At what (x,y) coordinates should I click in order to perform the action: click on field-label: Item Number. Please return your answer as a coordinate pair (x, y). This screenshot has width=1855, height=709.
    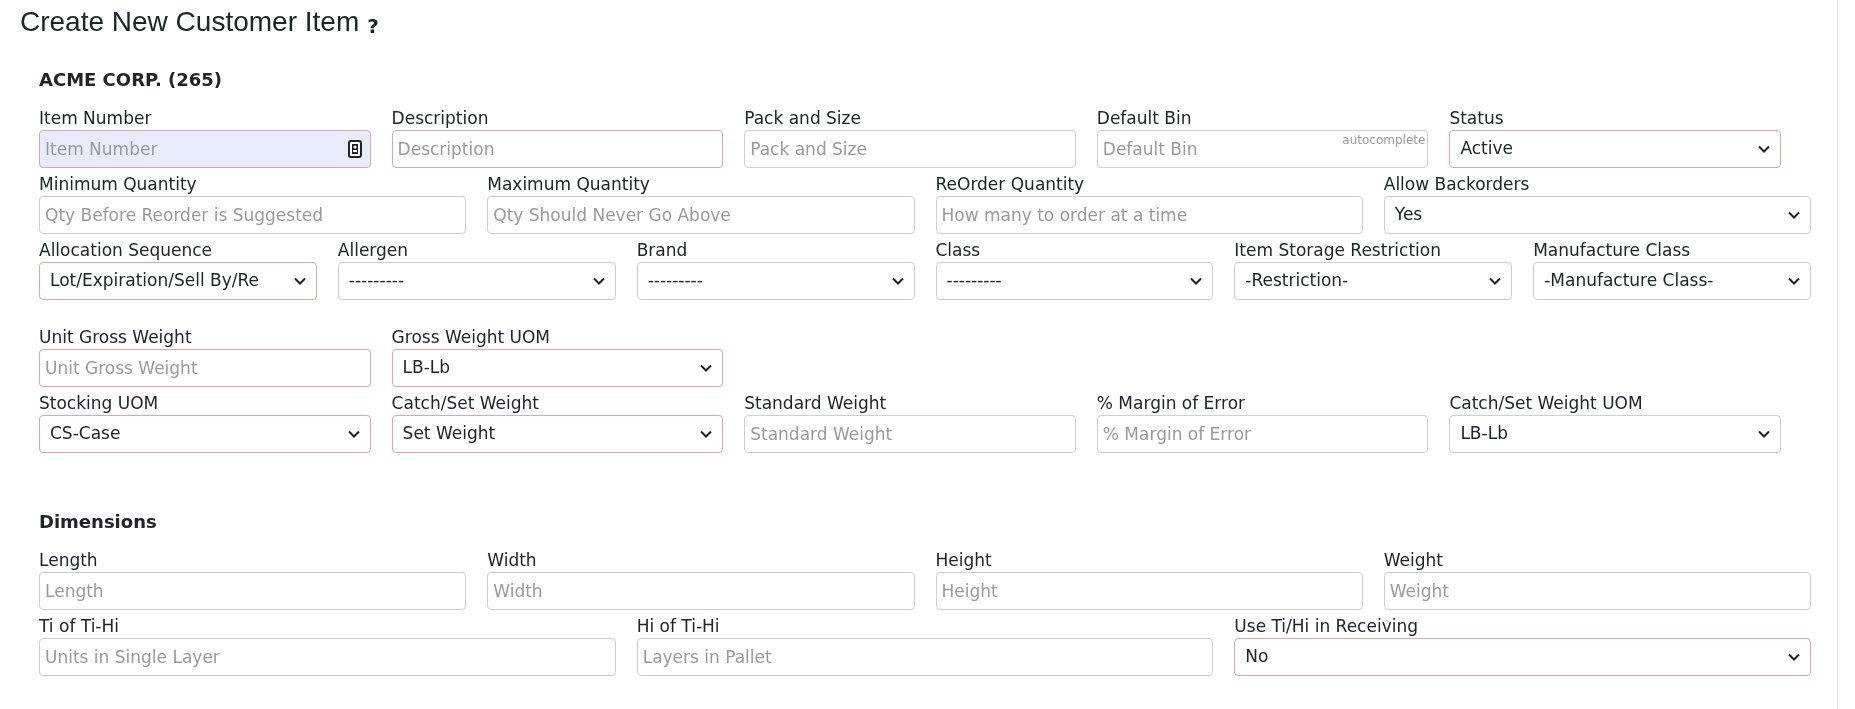
    Looking at the image, I should click on (96, 118).